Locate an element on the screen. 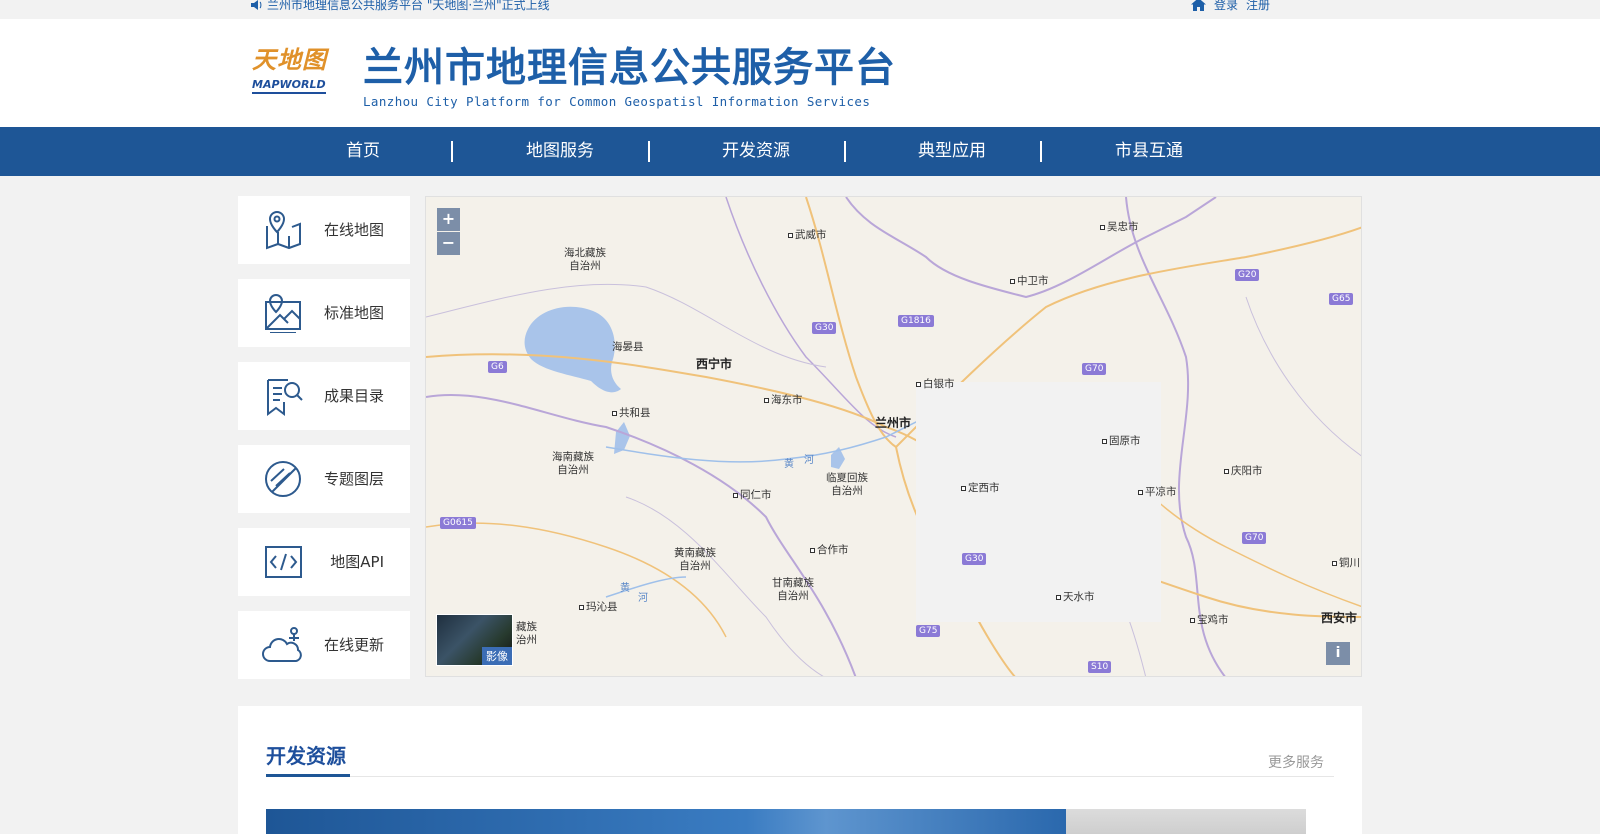 The height and width of the screenshot is (834, 1600). city-label: 中卫市 is located at coordinates (1029, 280).